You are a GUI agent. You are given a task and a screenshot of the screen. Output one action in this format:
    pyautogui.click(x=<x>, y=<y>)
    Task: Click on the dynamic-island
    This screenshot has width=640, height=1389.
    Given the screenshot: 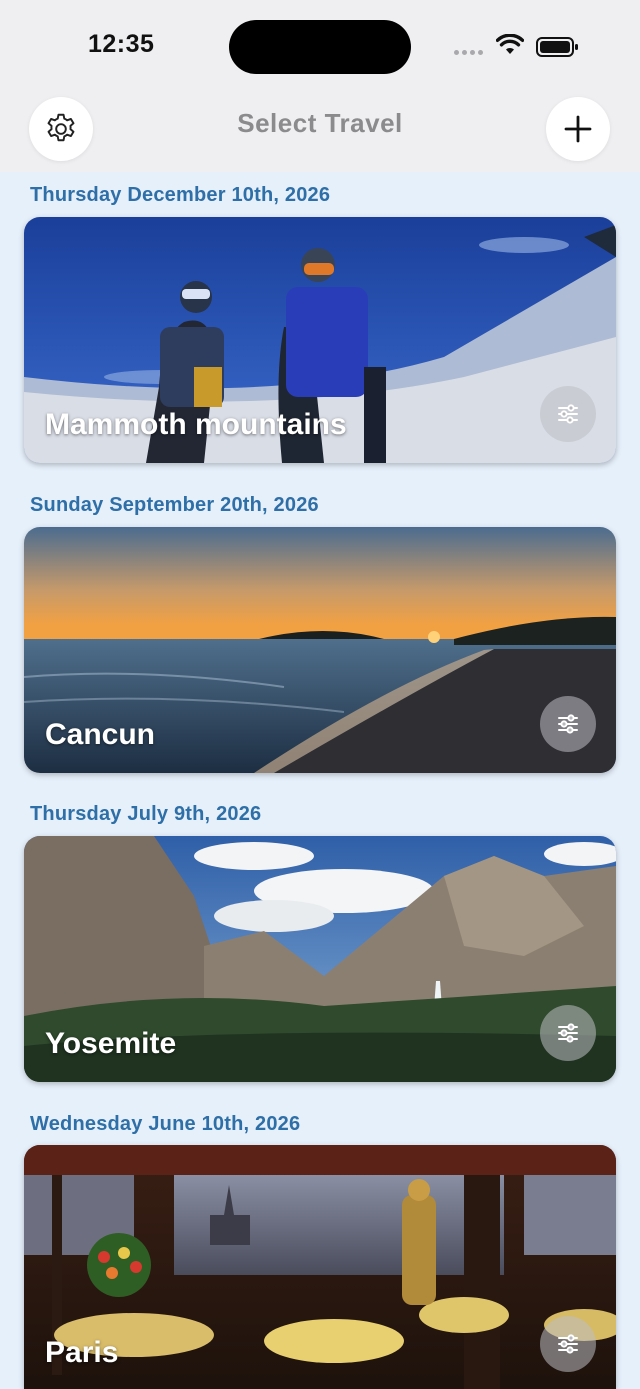 What is the action you would take?
    pyautogui.click(x=320, y=47)
    